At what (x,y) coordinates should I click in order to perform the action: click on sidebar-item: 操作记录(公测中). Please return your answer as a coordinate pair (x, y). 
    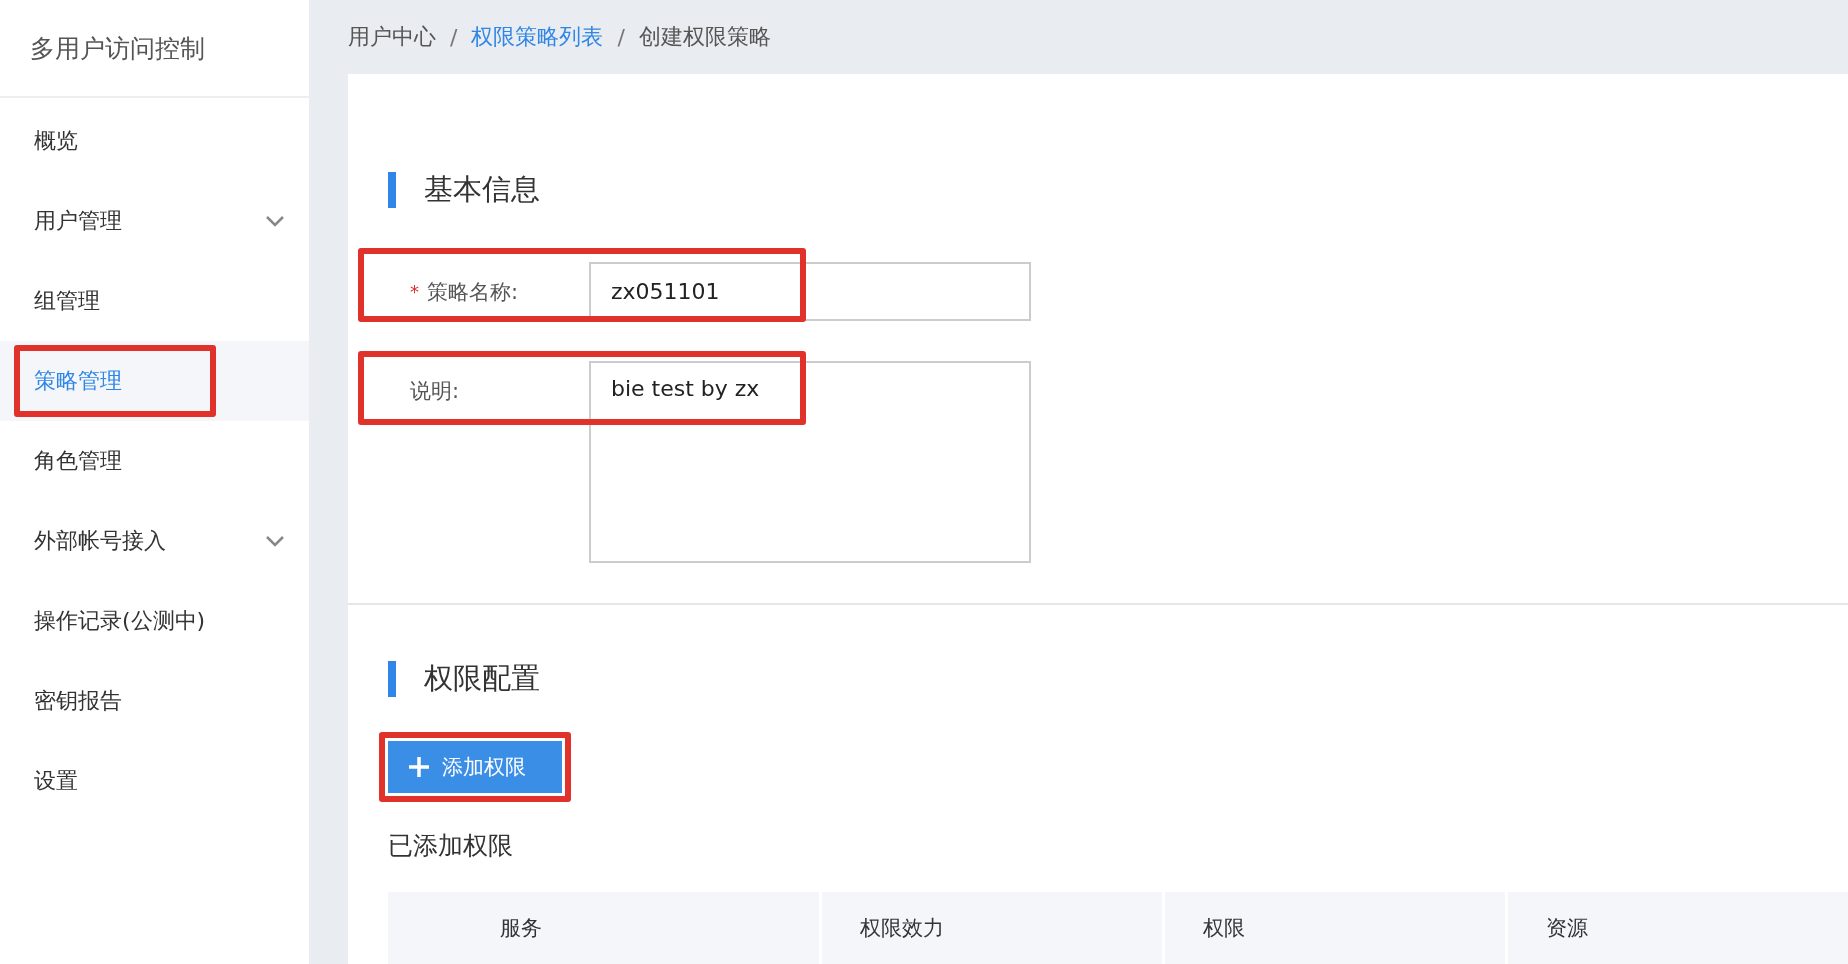
    Looking at the image, I should click on (154, 621).